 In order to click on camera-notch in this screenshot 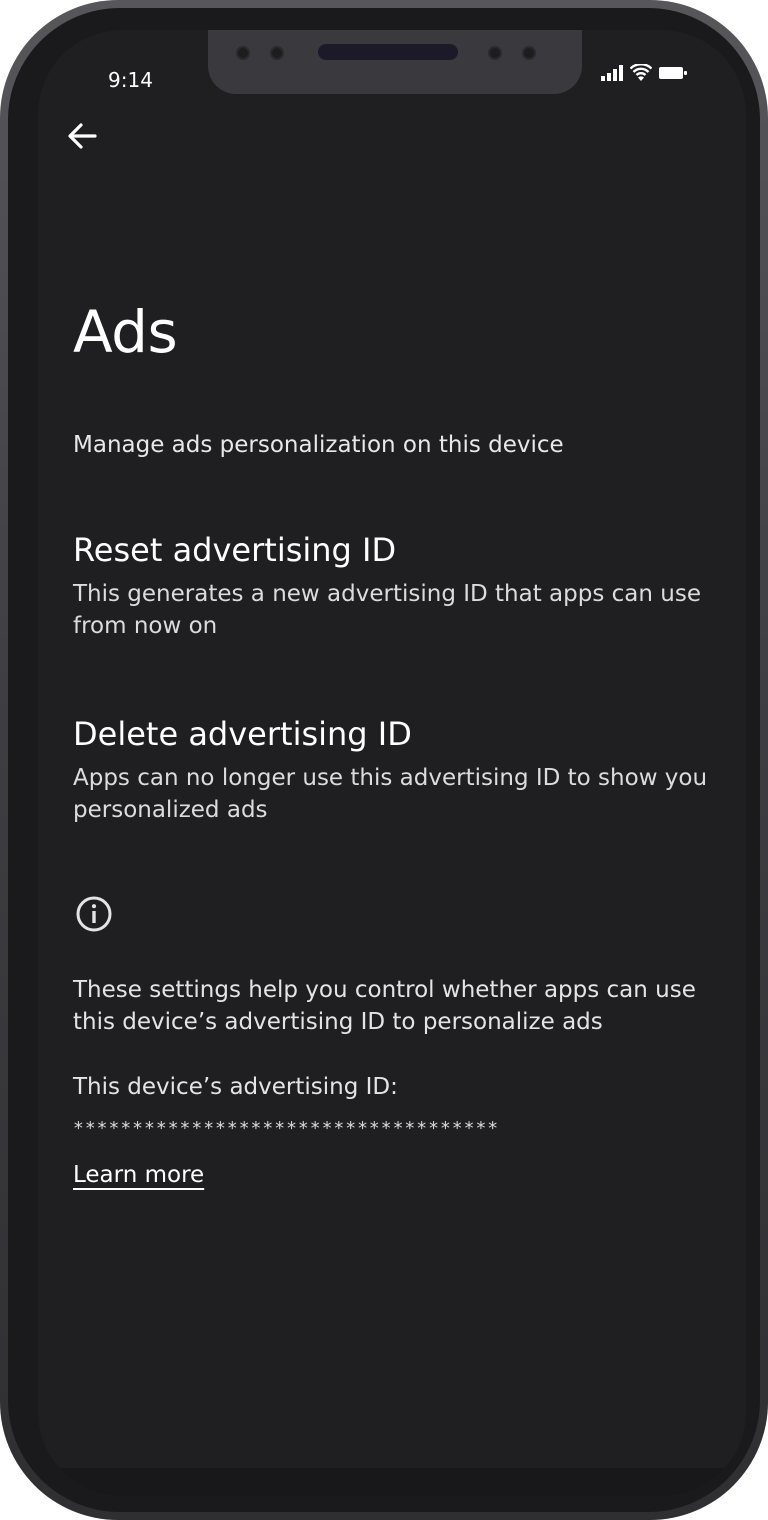, I will do `click(395, 62)`.